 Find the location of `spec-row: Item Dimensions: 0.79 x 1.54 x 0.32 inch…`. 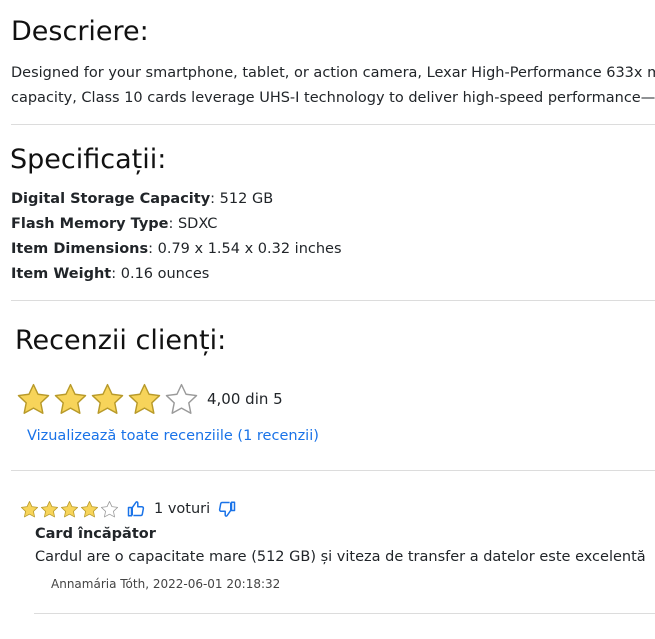

spec-row: Item Dimensions: 0.79 x 1.54 x 0.32 inch… is located at coordinates (176, 249).